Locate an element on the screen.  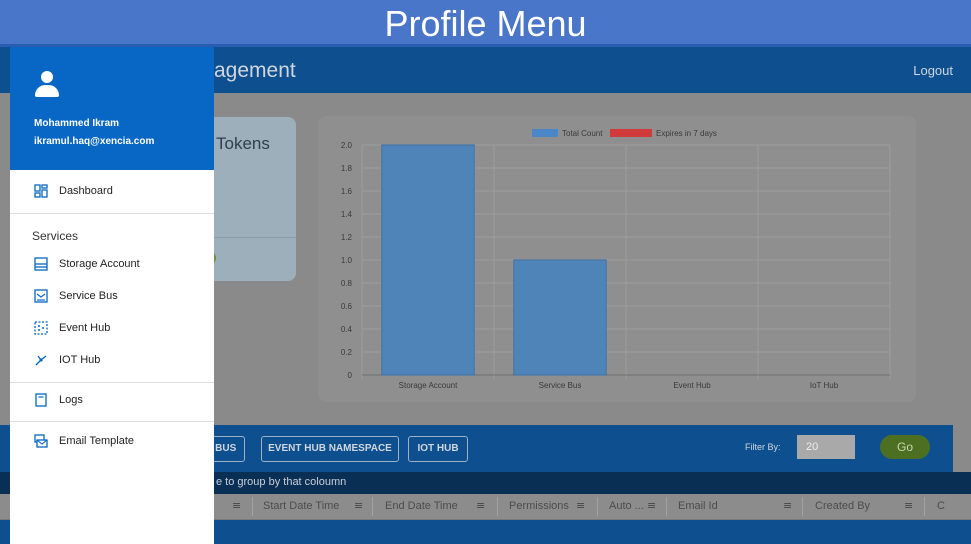
nav-label-service-bus: Service Bus is located at coordinates (88, 296).